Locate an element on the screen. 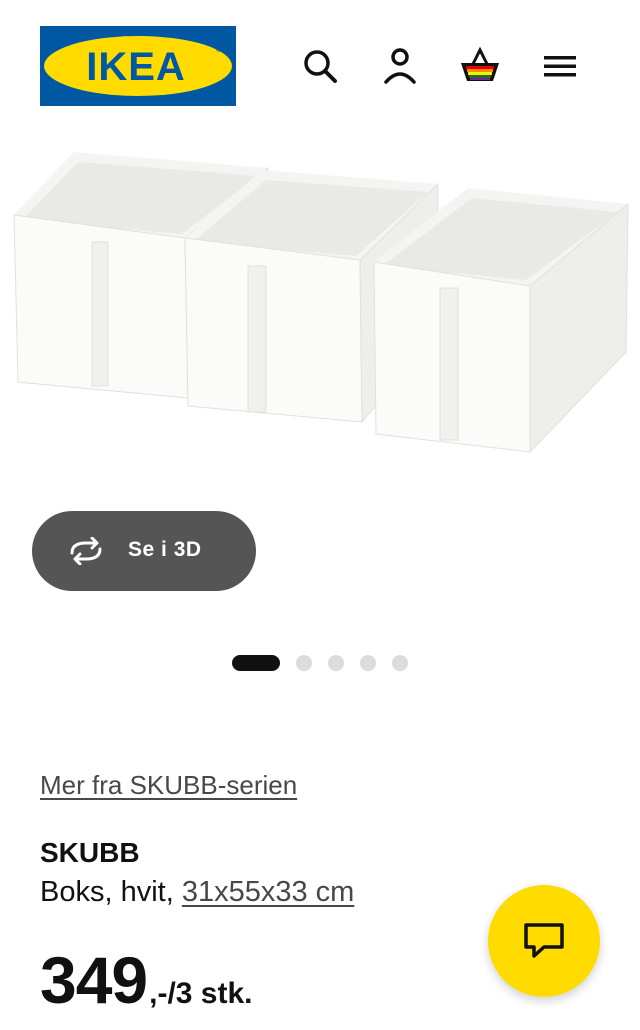 This screenshot has width=640, height=1030. chat-button is located at coordinates (544, 941).